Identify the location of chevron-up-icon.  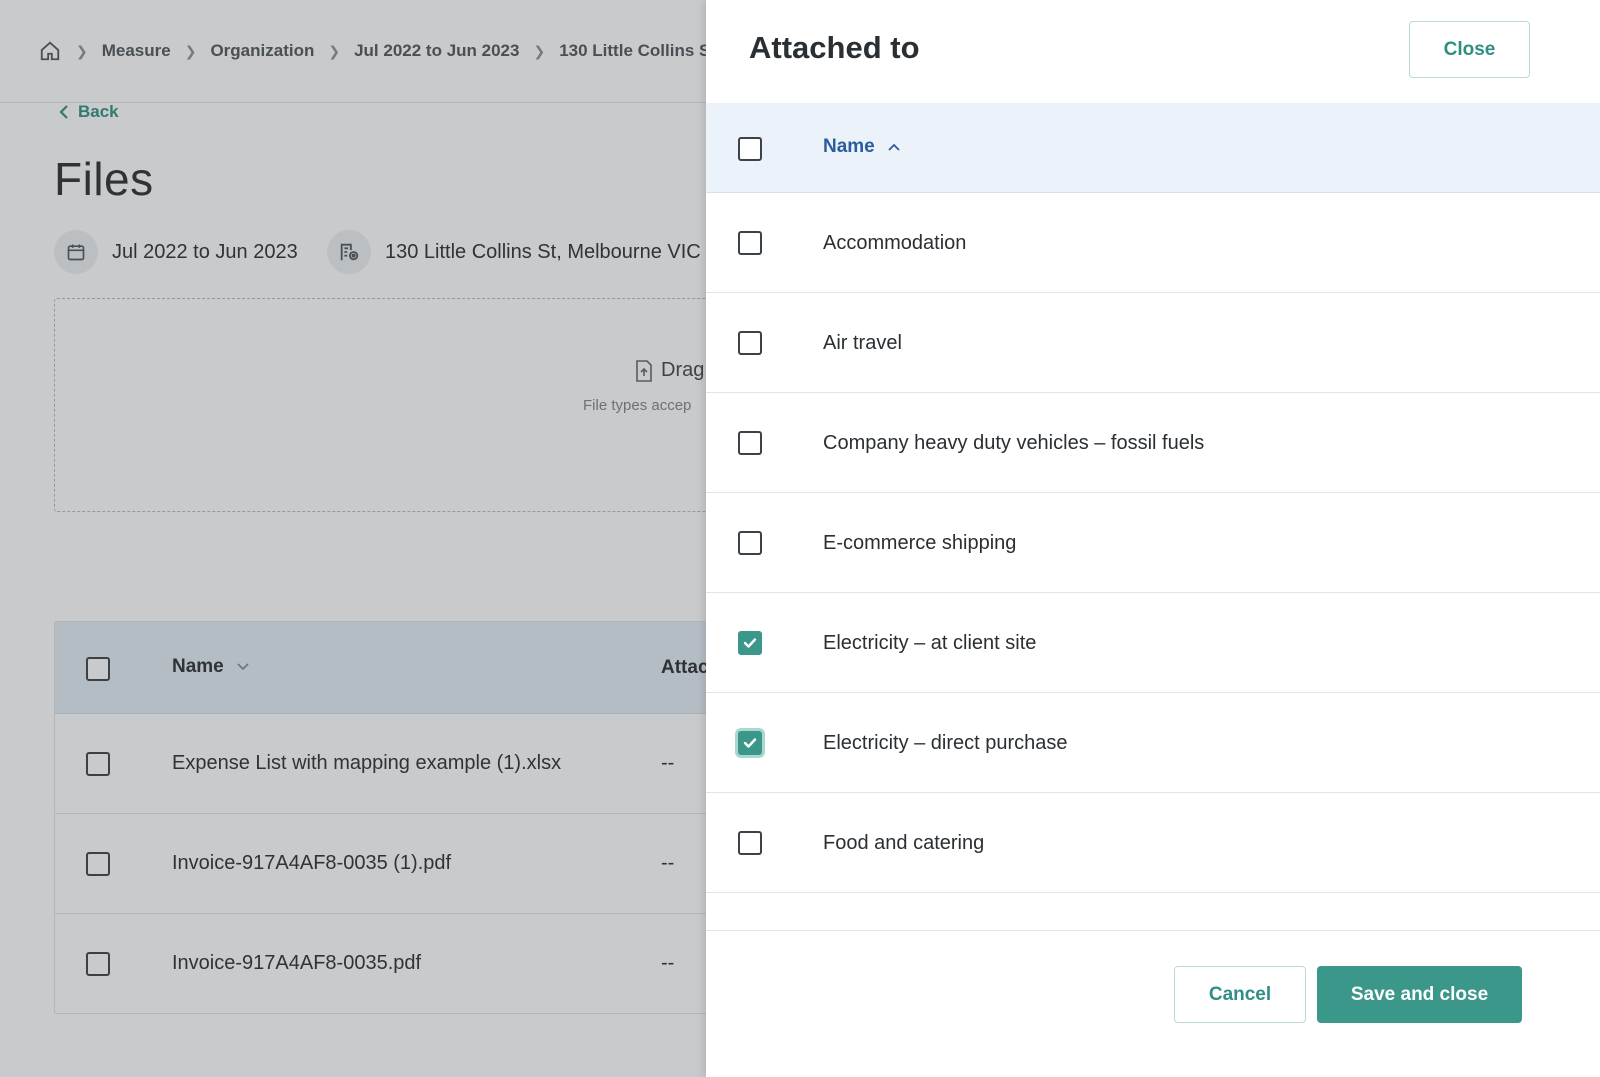
(894, 147).